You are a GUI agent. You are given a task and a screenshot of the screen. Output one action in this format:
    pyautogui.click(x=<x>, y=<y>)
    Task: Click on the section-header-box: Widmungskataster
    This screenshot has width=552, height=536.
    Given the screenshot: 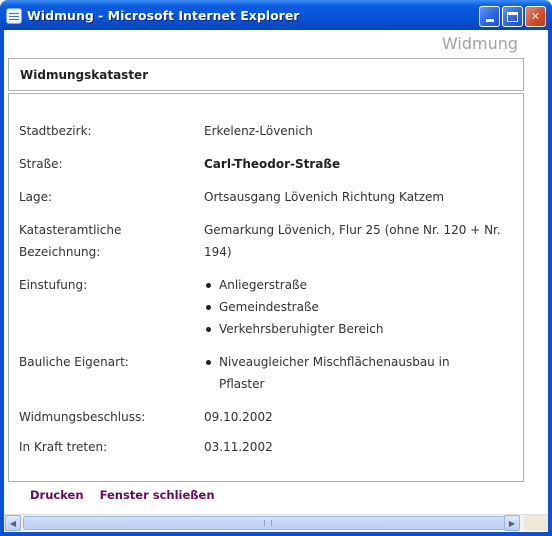 What is the action you would take?
    pyautogui.click(x=266, y=74)
    